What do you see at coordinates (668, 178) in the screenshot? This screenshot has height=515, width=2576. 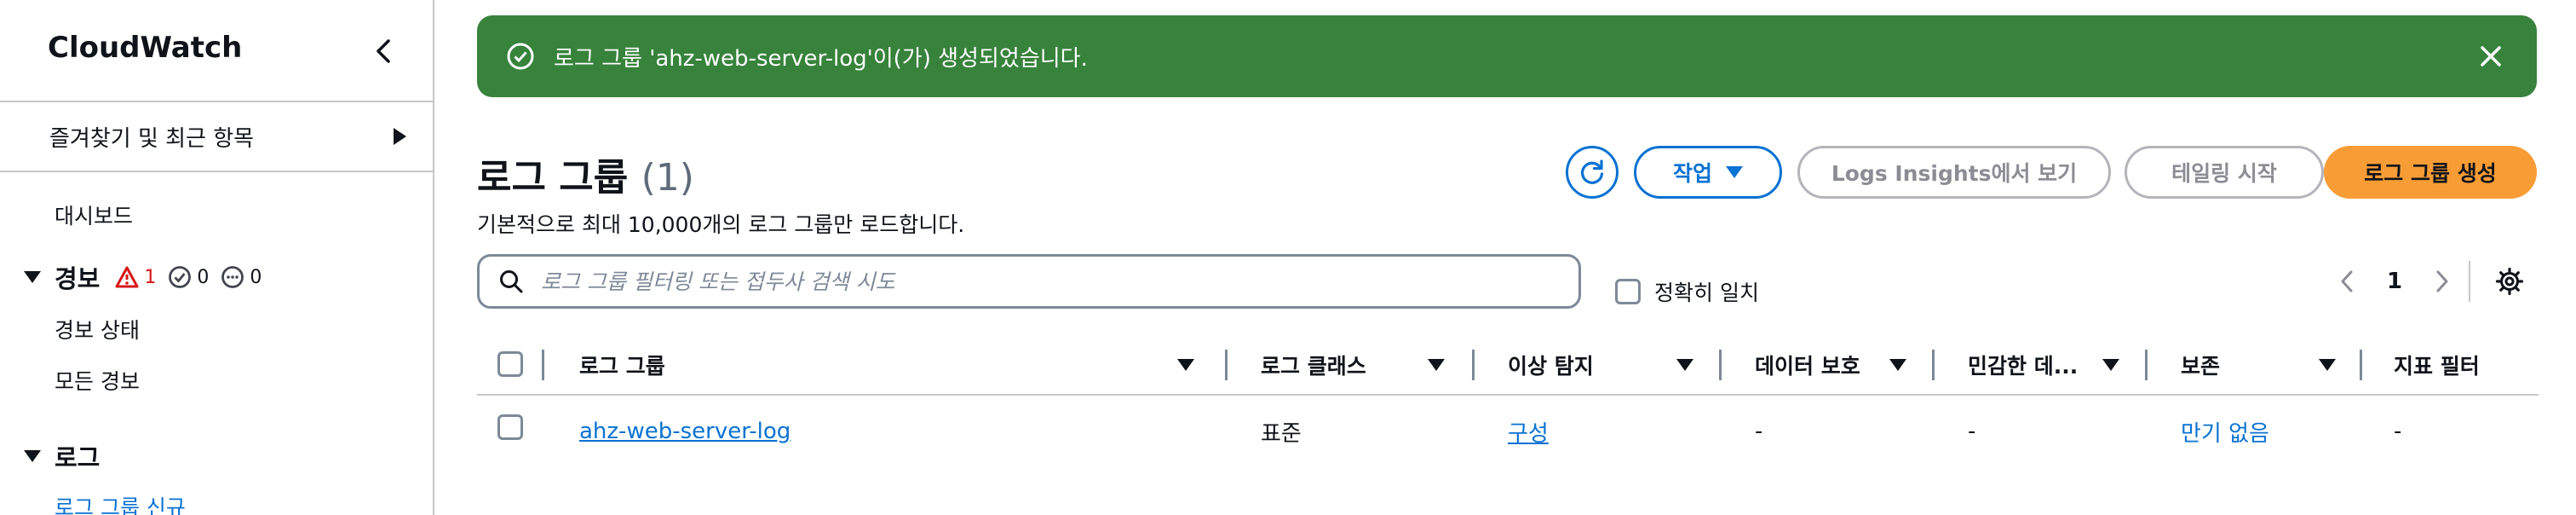 I see `log-group-count: (1)` at bounding box center [668, 178].